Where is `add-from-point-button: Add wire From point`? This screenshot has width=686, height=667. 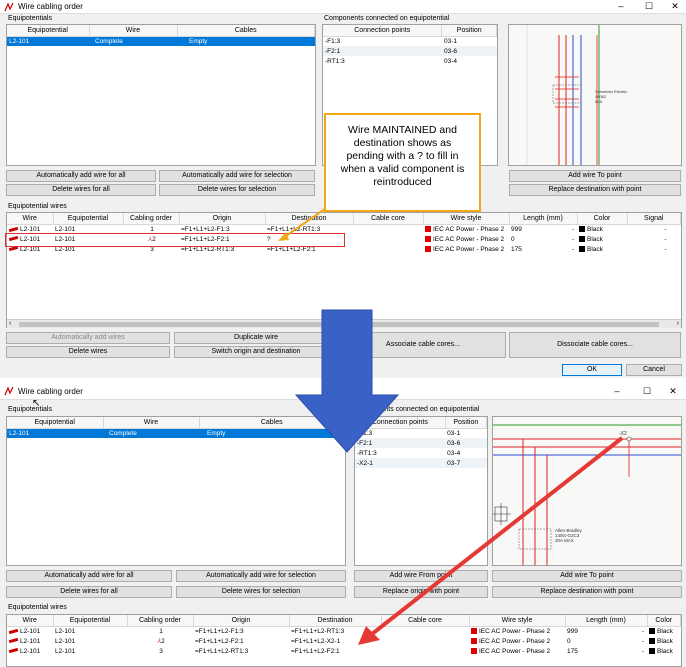
add-from-point-button: Add wire From point is located at coordinates (421, 576).